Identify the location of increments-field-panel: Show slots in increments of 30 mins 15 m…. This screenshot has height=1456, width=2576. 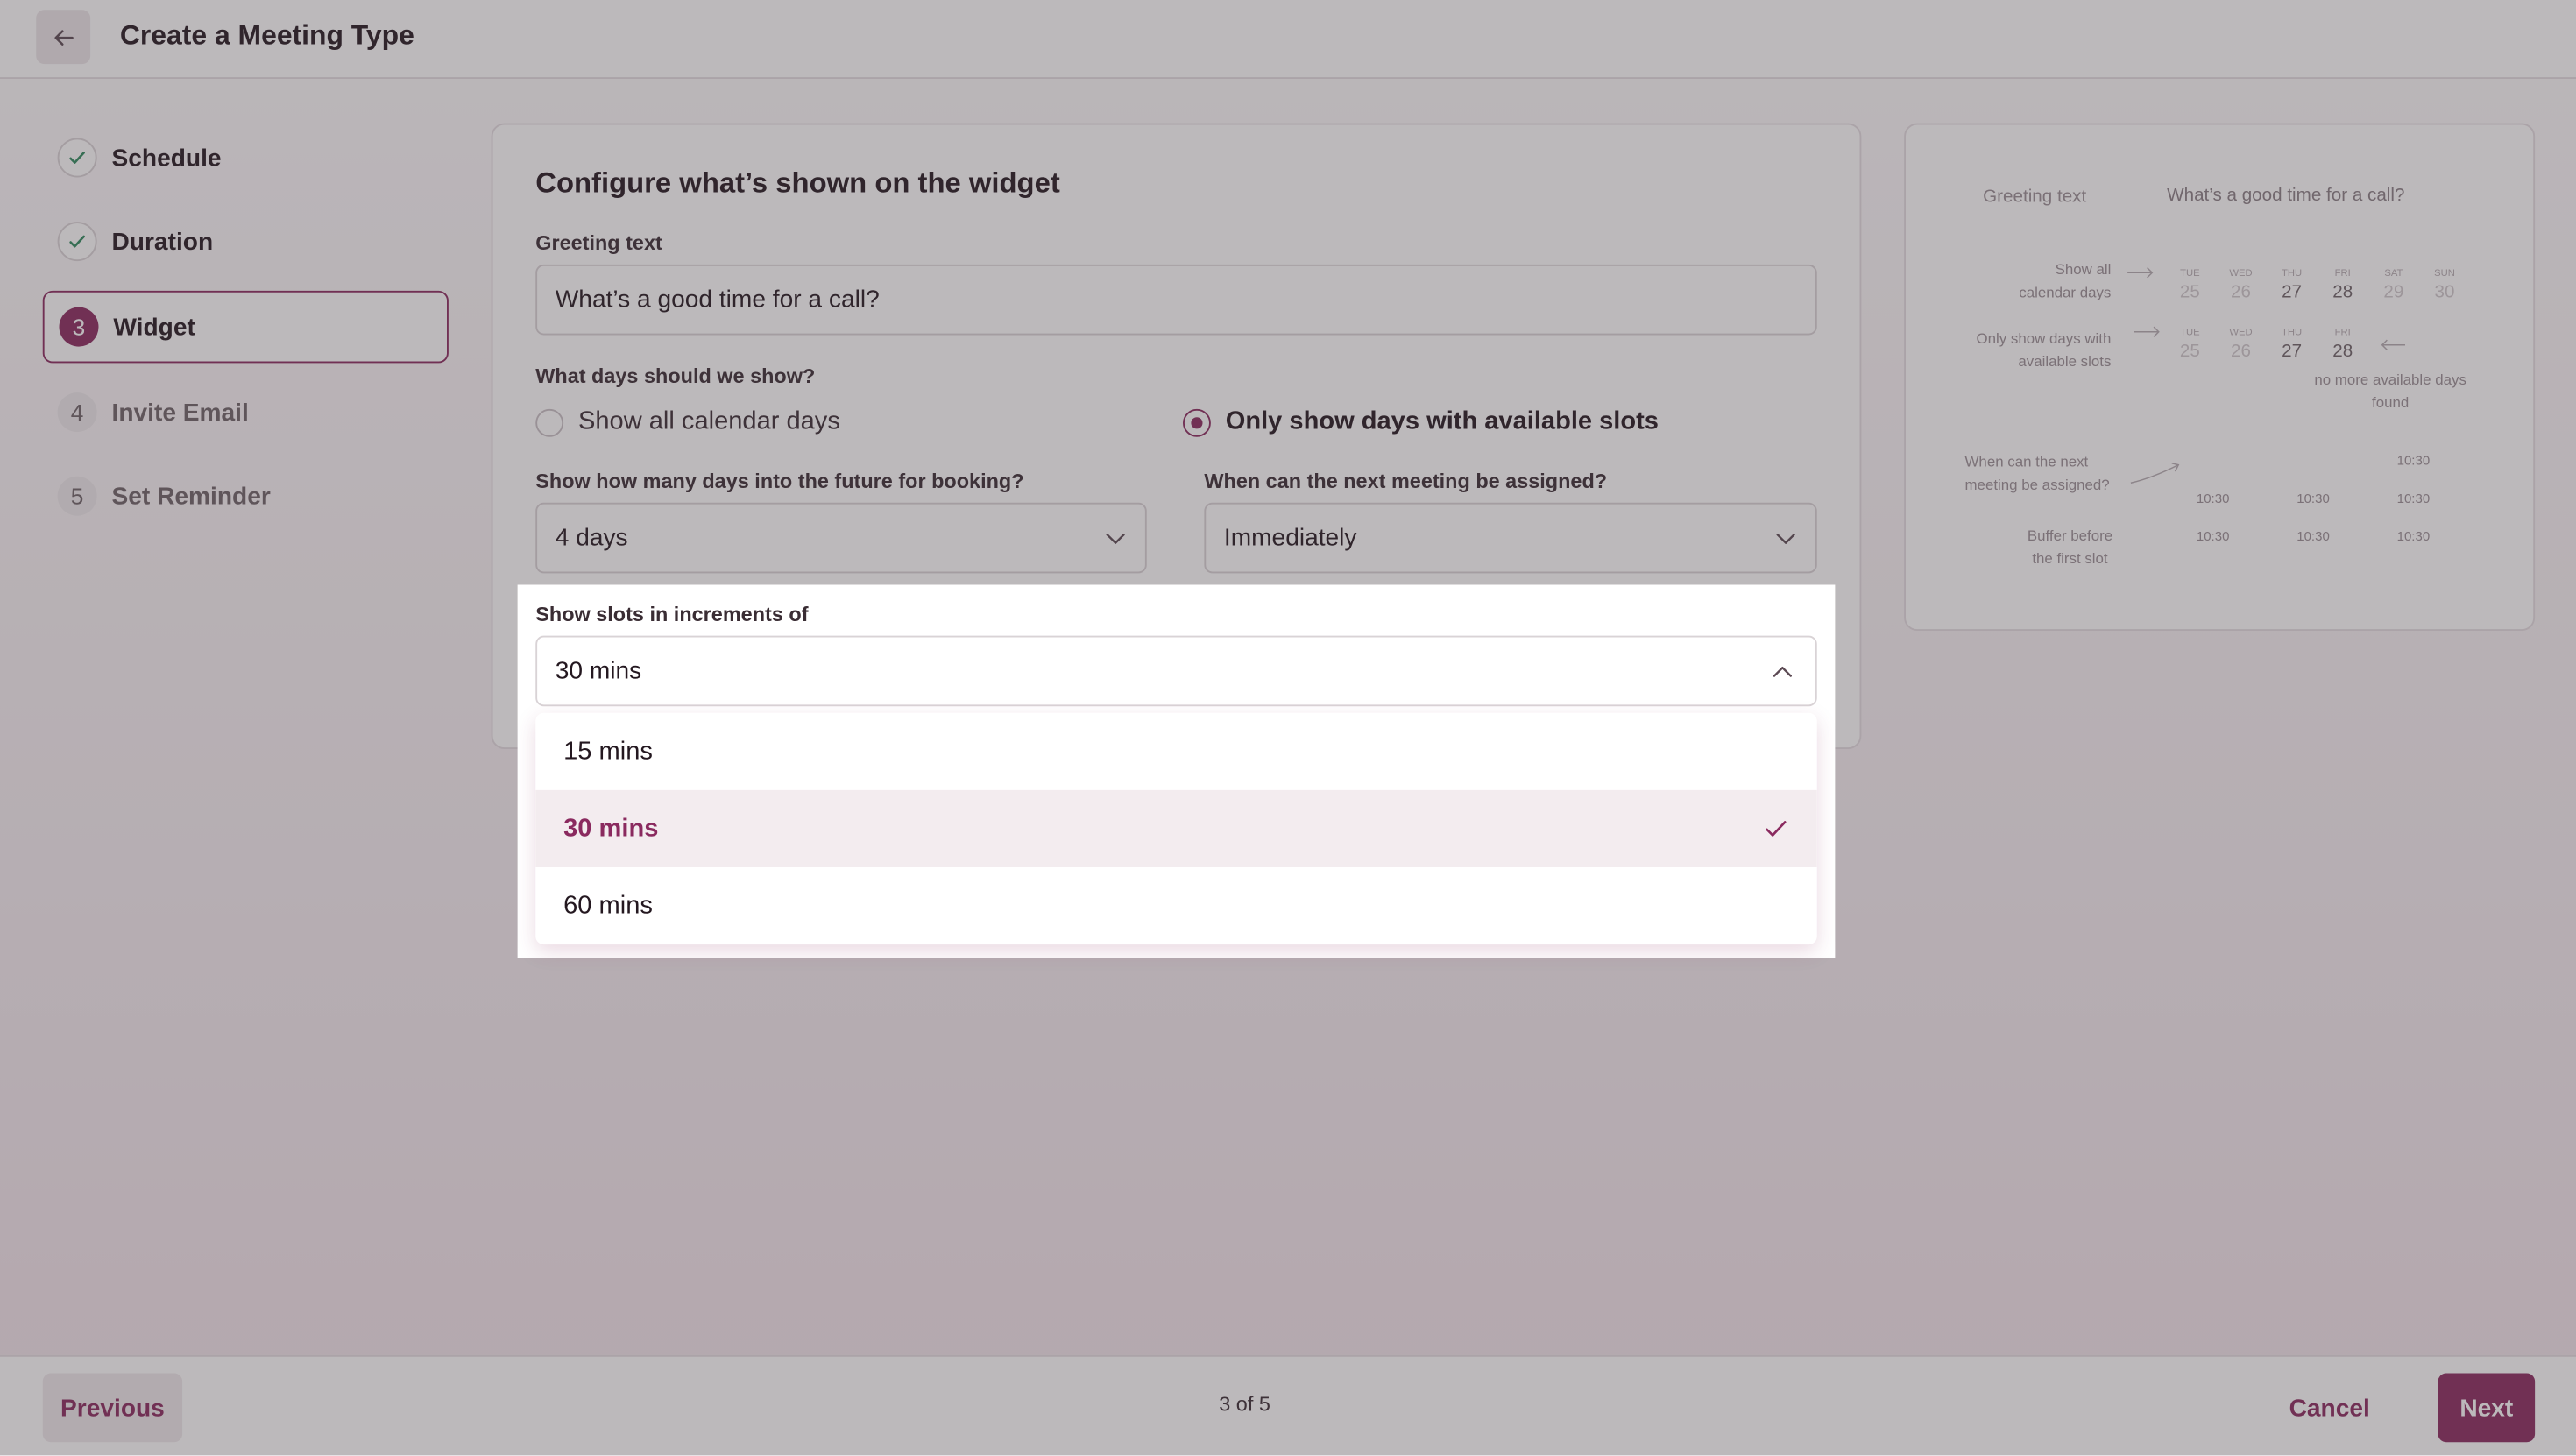
(1176, 771).